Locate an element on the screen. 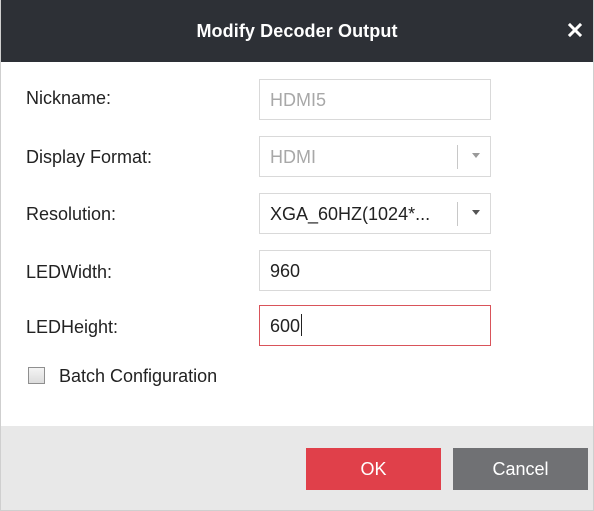 This screenshot has width=594, height=511. cancel-button: Cancel is located at coordinates (520, 469).